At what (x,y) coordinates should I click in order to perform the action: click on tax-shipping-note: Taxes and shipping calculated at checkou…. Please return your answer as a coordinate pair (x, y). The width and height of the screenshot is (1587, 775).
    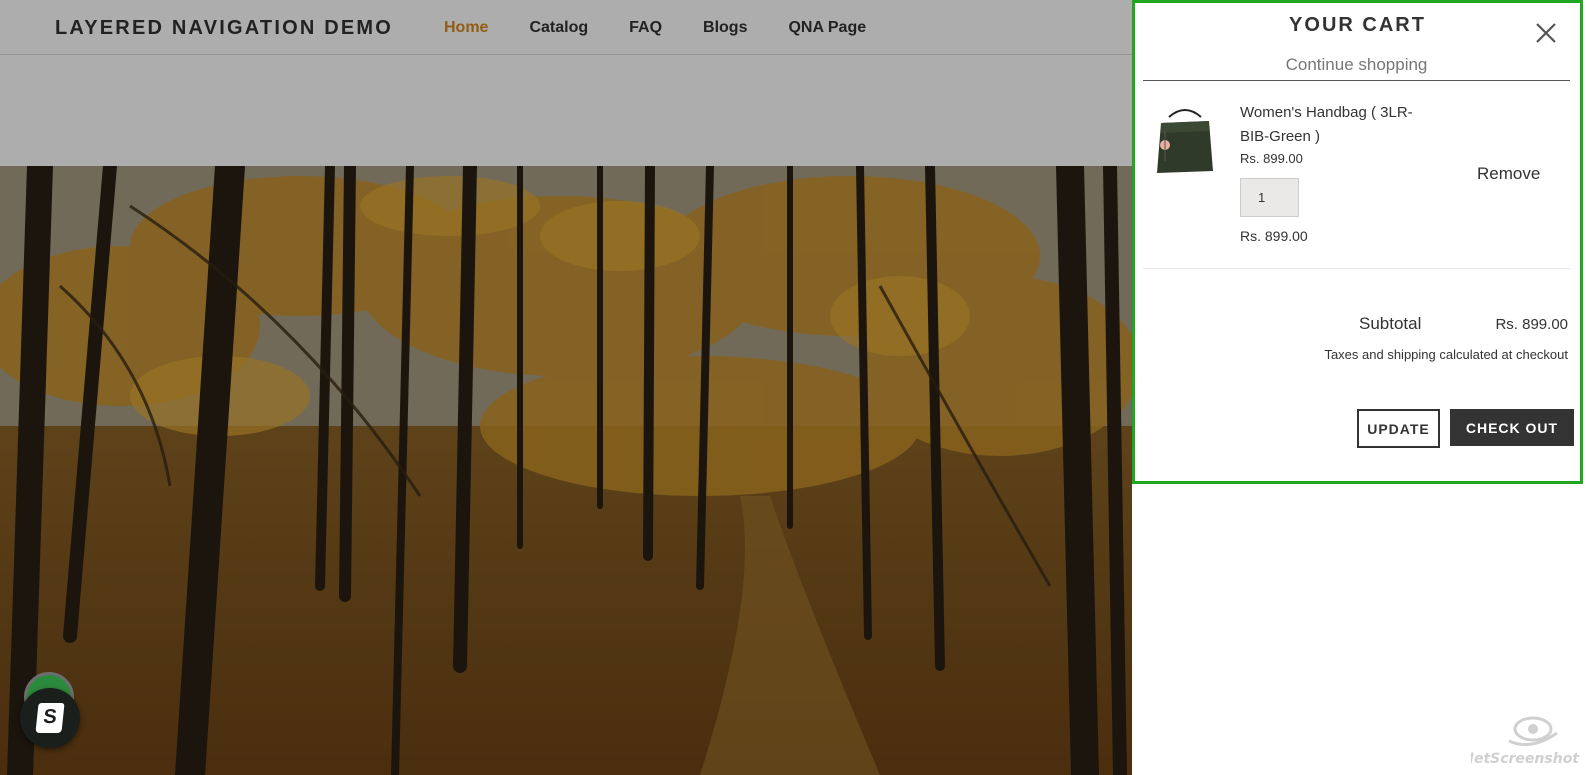
    Looking at the image, I should click on (1446, 354).